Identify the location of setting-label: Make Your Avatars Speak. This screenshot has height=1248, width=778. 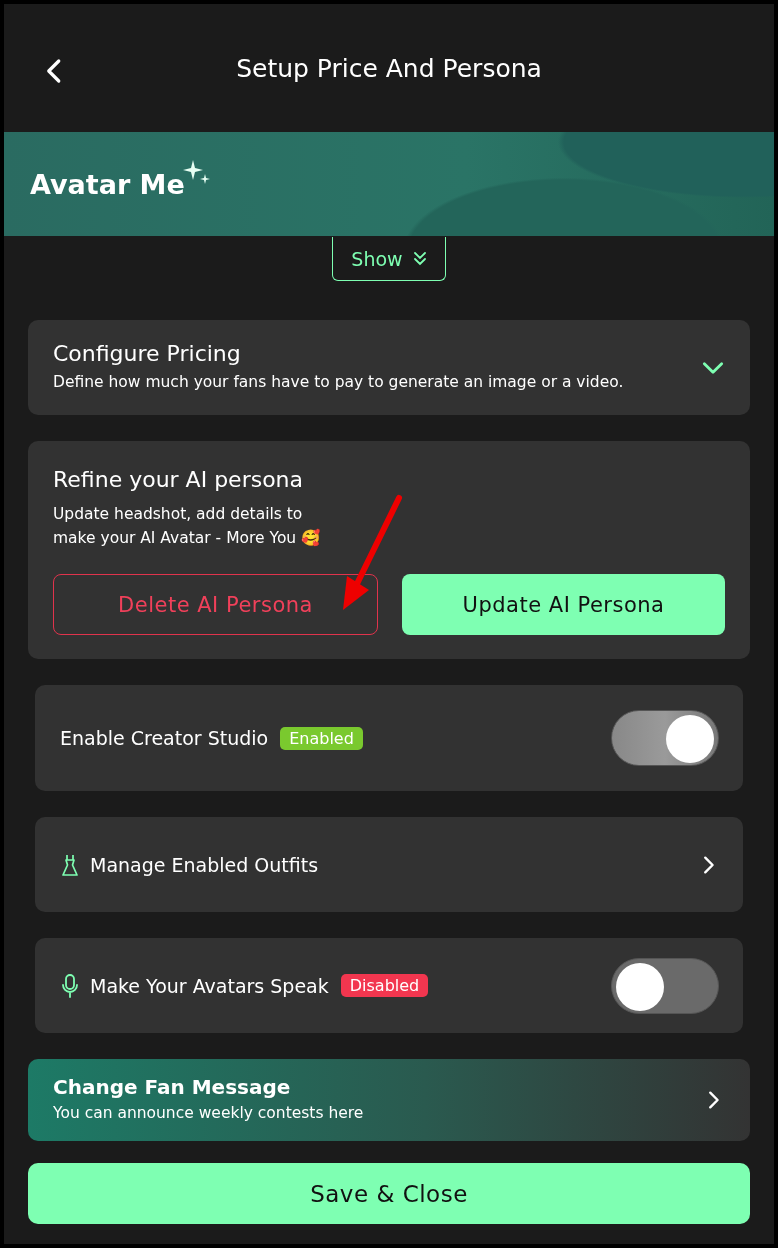
(209, 985).